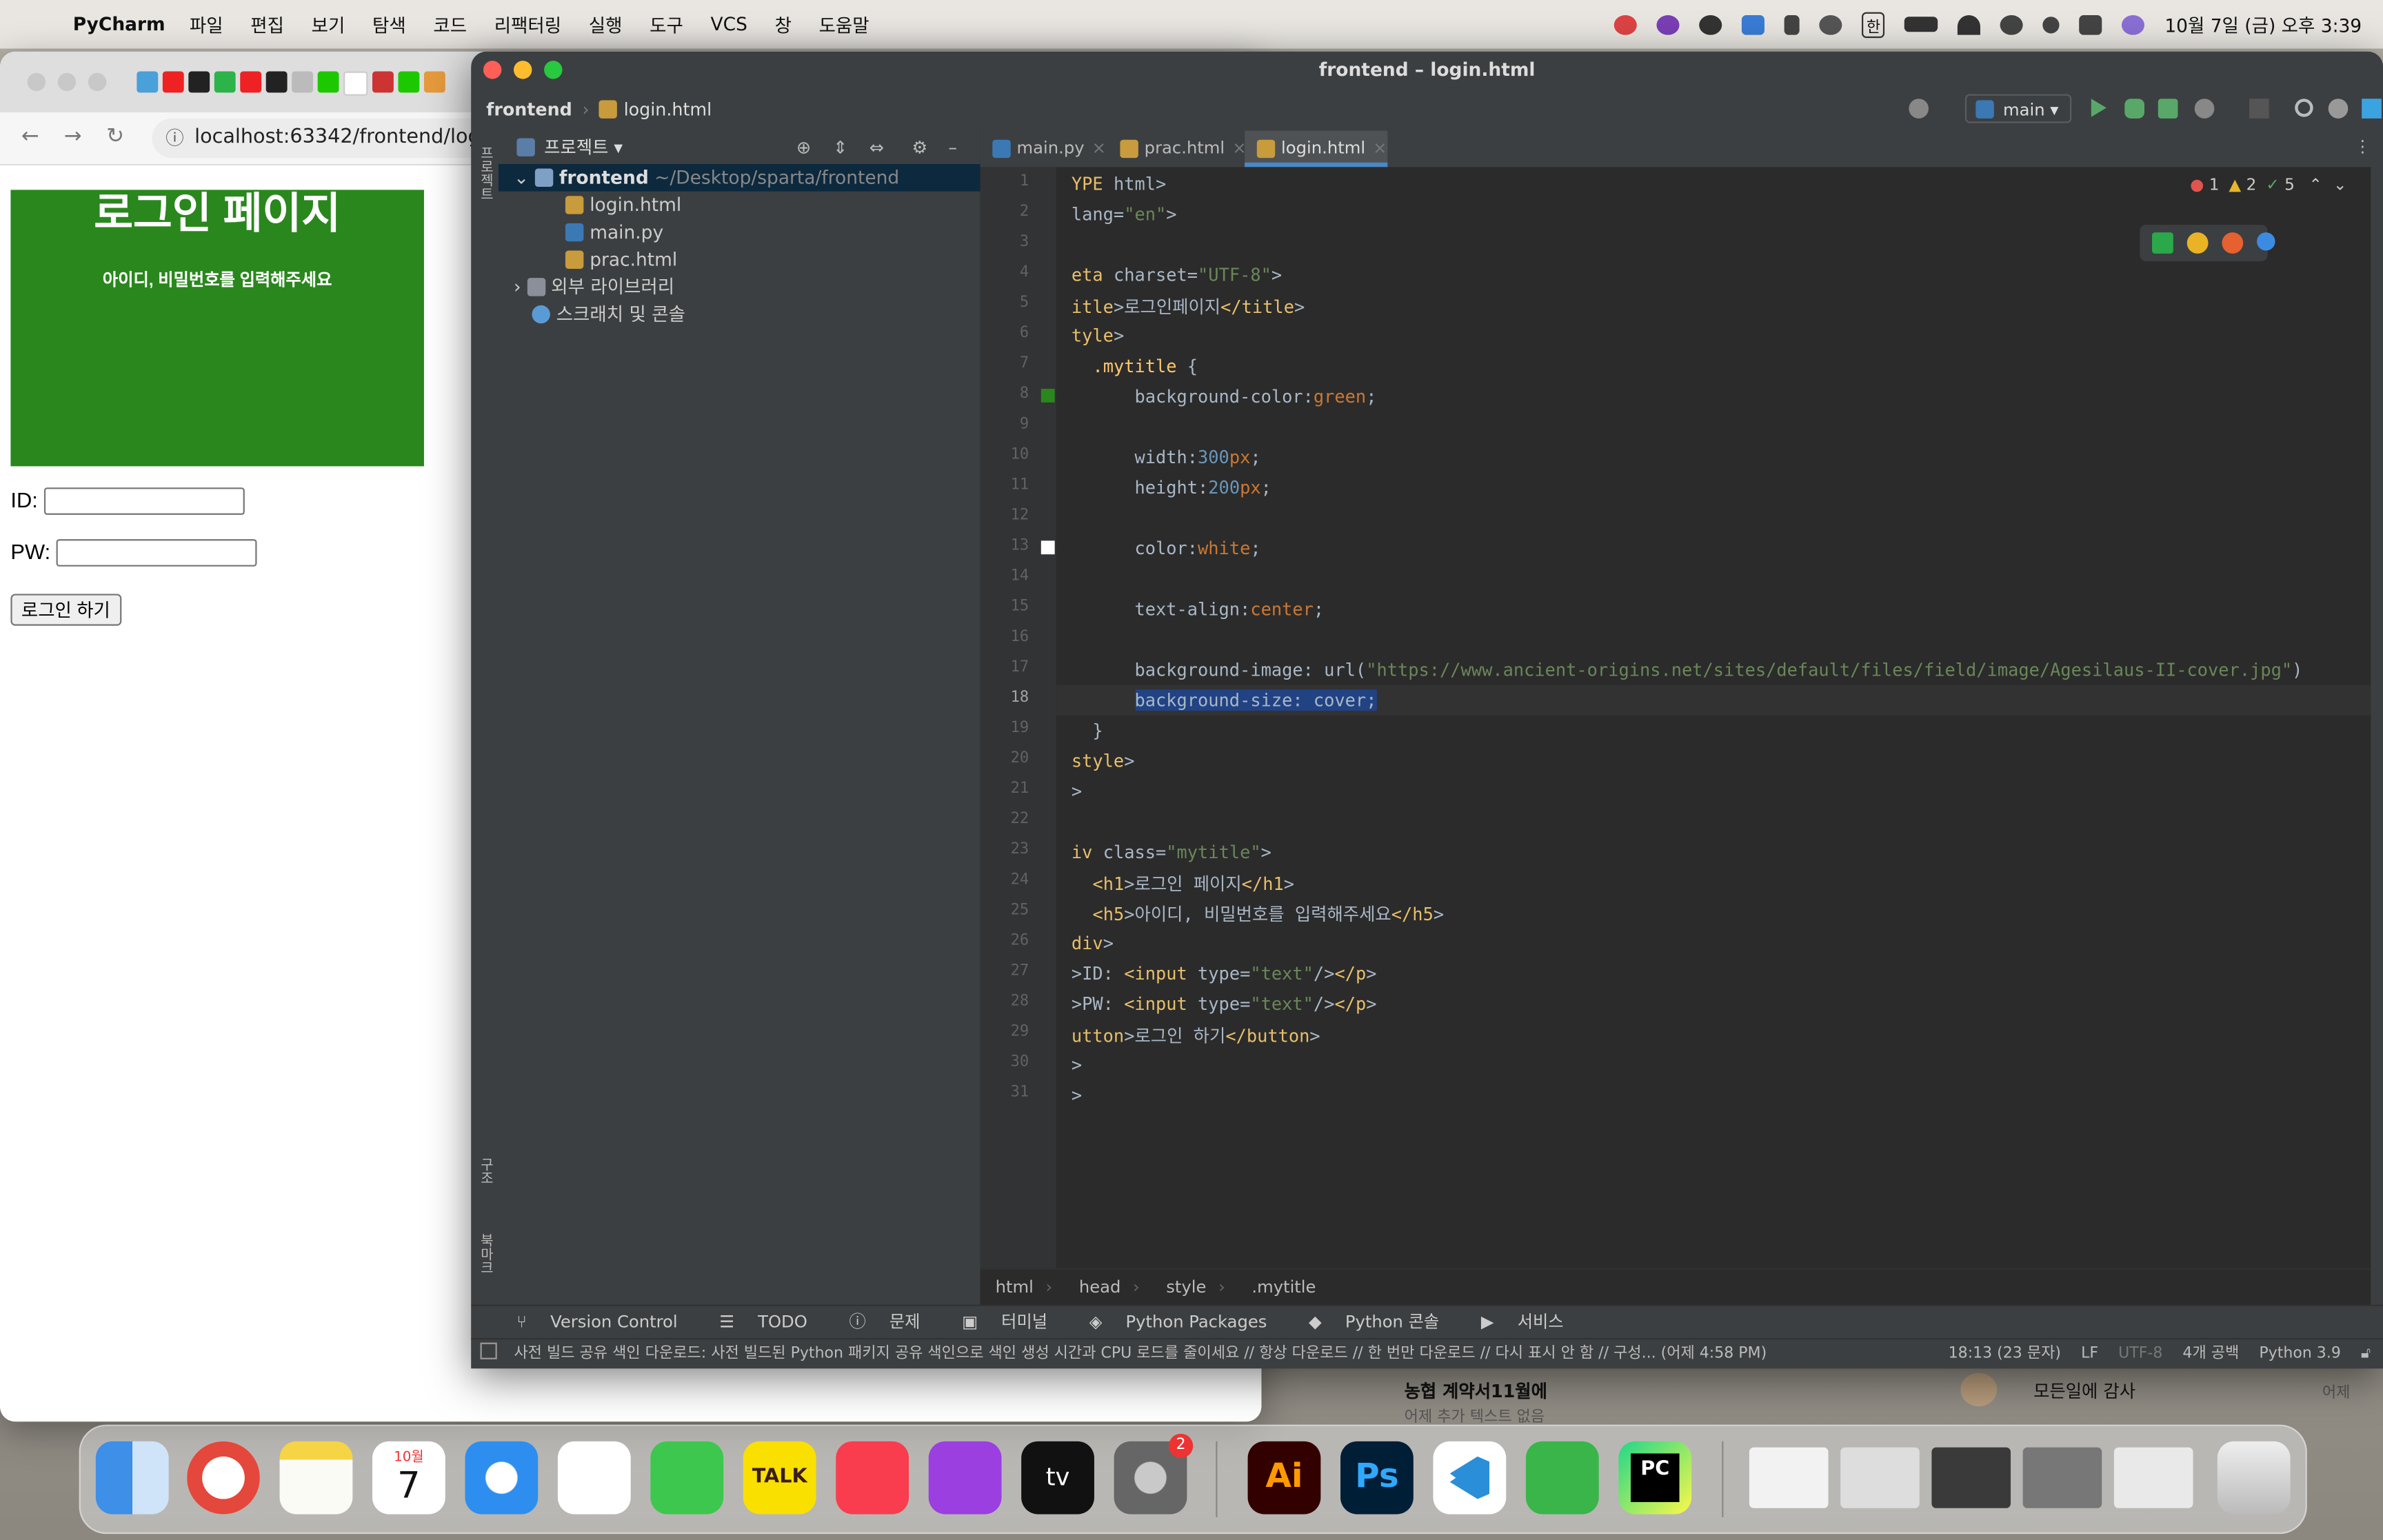 This screenshot has height=1540, width=2383. I want to click on menu-window: 창, so click(783, 25).